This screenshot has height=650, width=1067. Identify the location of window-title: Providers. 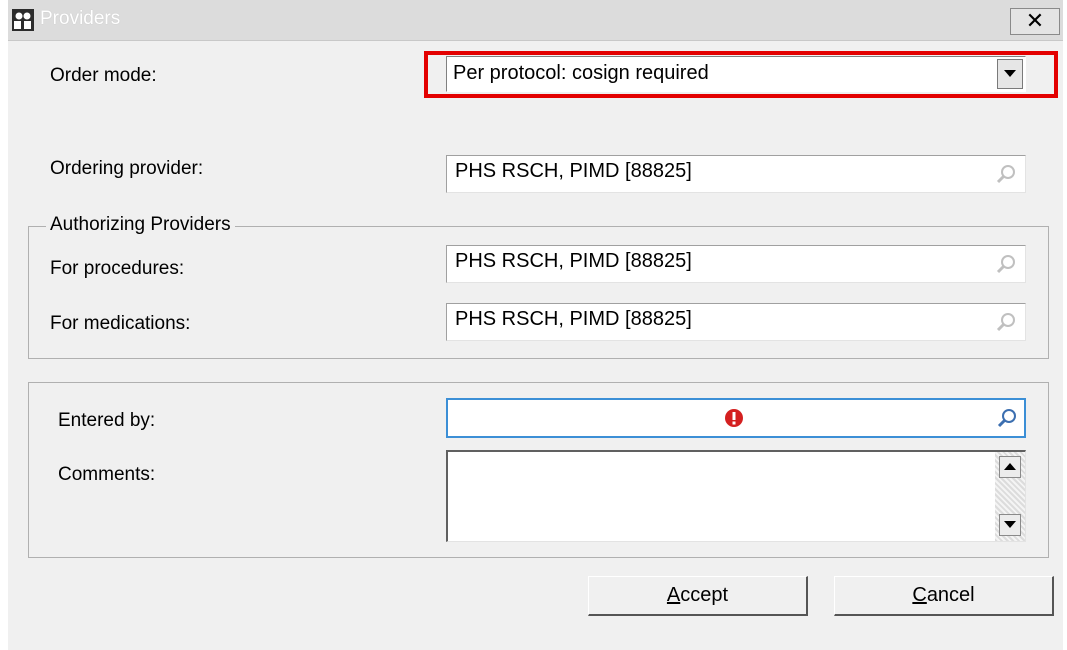
(80, 18).